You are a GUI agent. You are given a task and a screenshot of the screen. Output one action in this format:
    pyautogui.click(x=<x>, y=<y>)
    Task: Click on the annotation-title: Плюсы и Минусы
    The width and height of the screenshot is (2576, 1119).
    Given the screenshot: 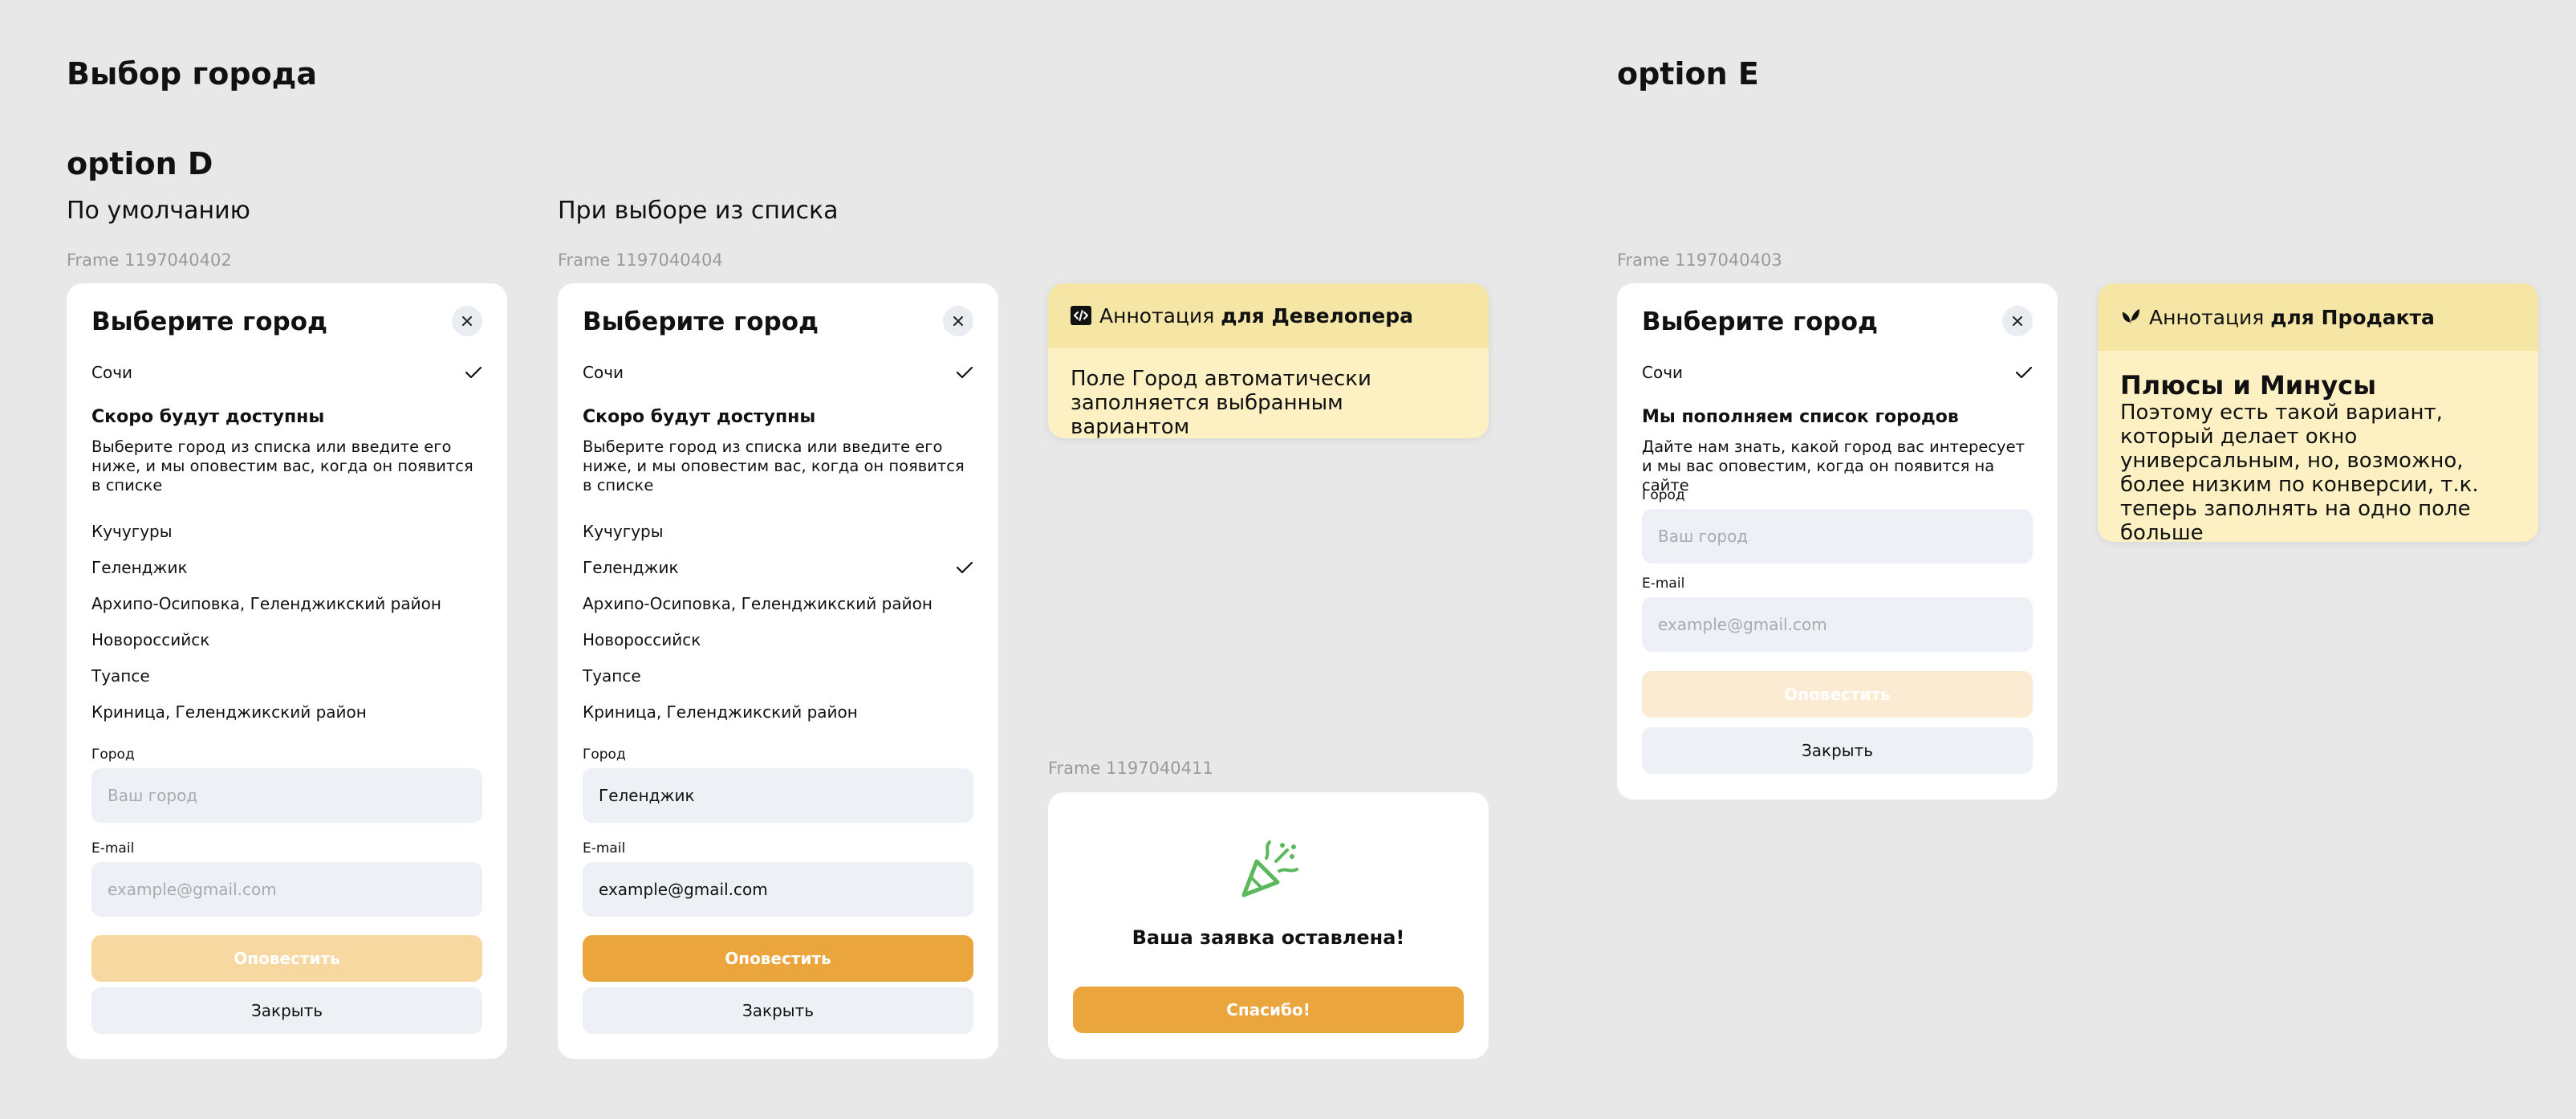 What is the action you would take?
    pyautogui.click(x=2248, y=385)
    